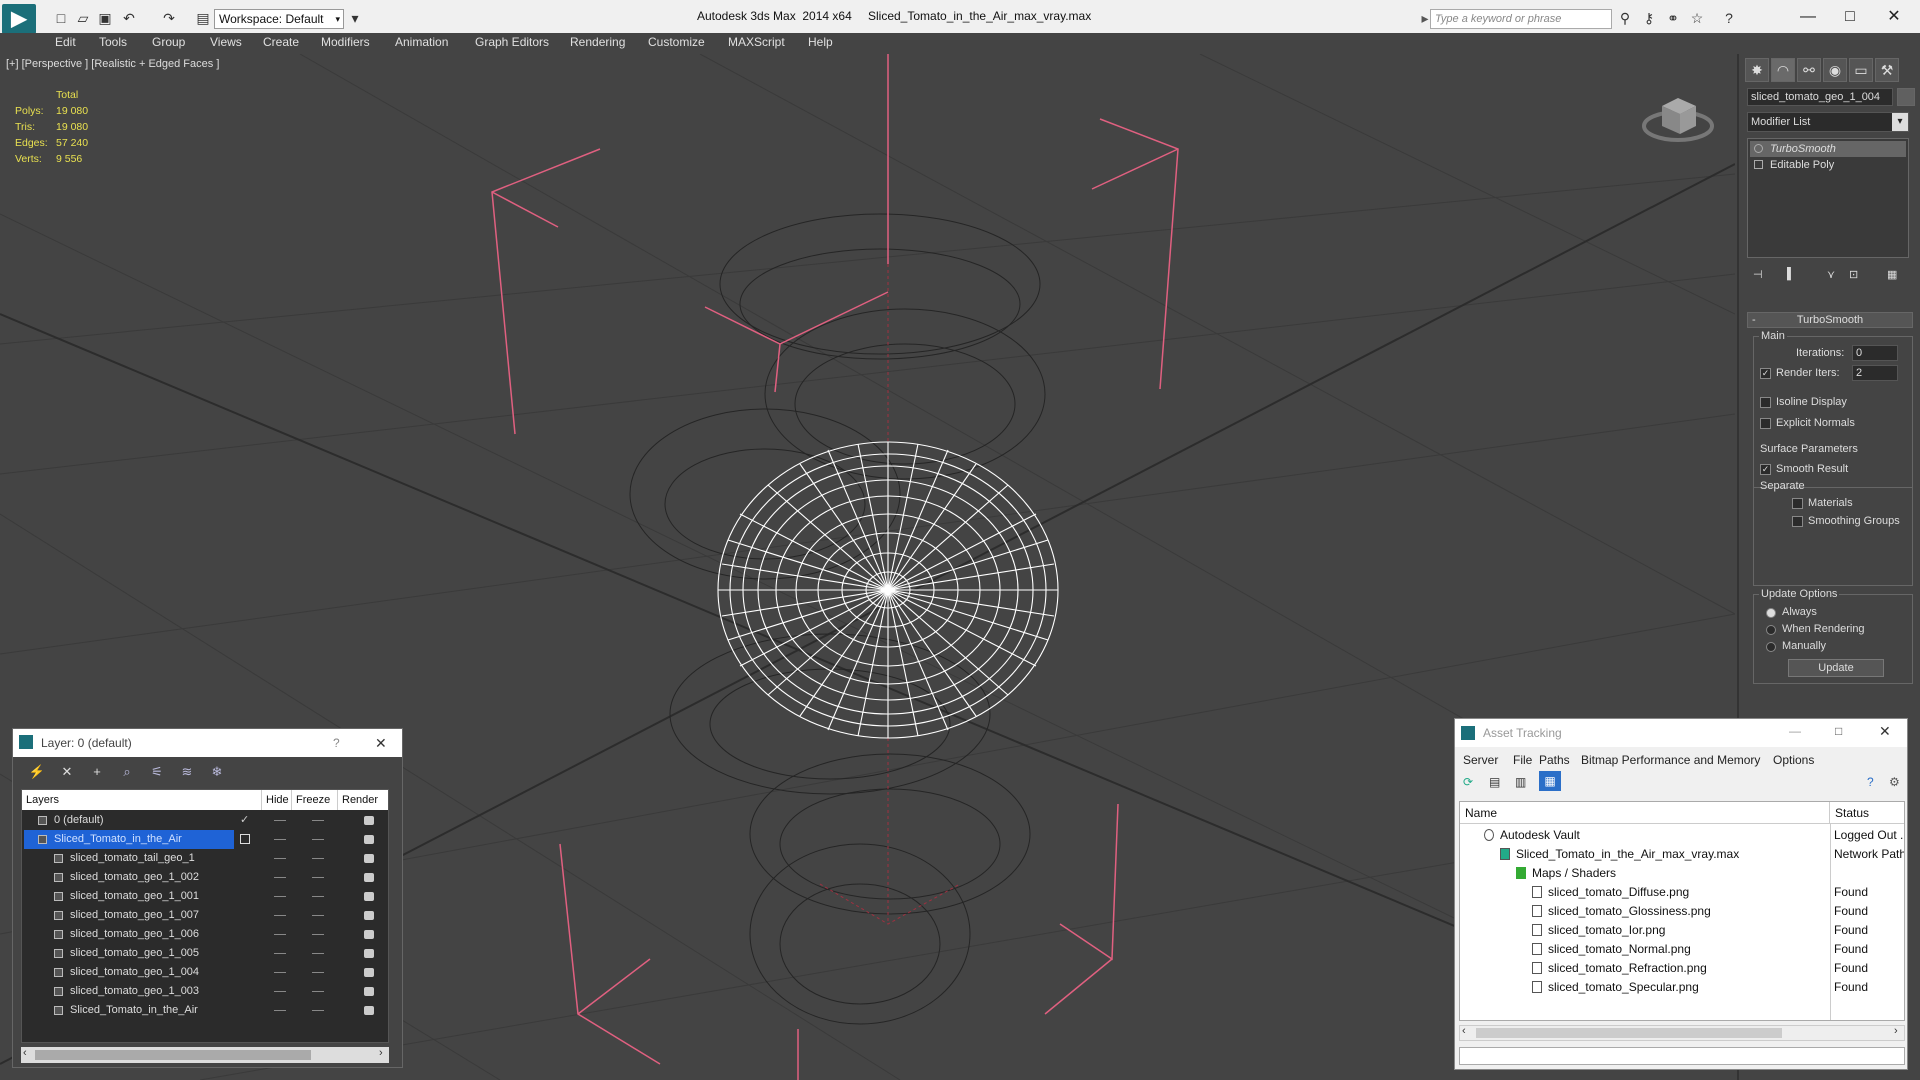  What do you see at coordinates (345, 42) in the screenshot?
I see `menu-modifiers: Modifiers` at bounding box center [345, 42].